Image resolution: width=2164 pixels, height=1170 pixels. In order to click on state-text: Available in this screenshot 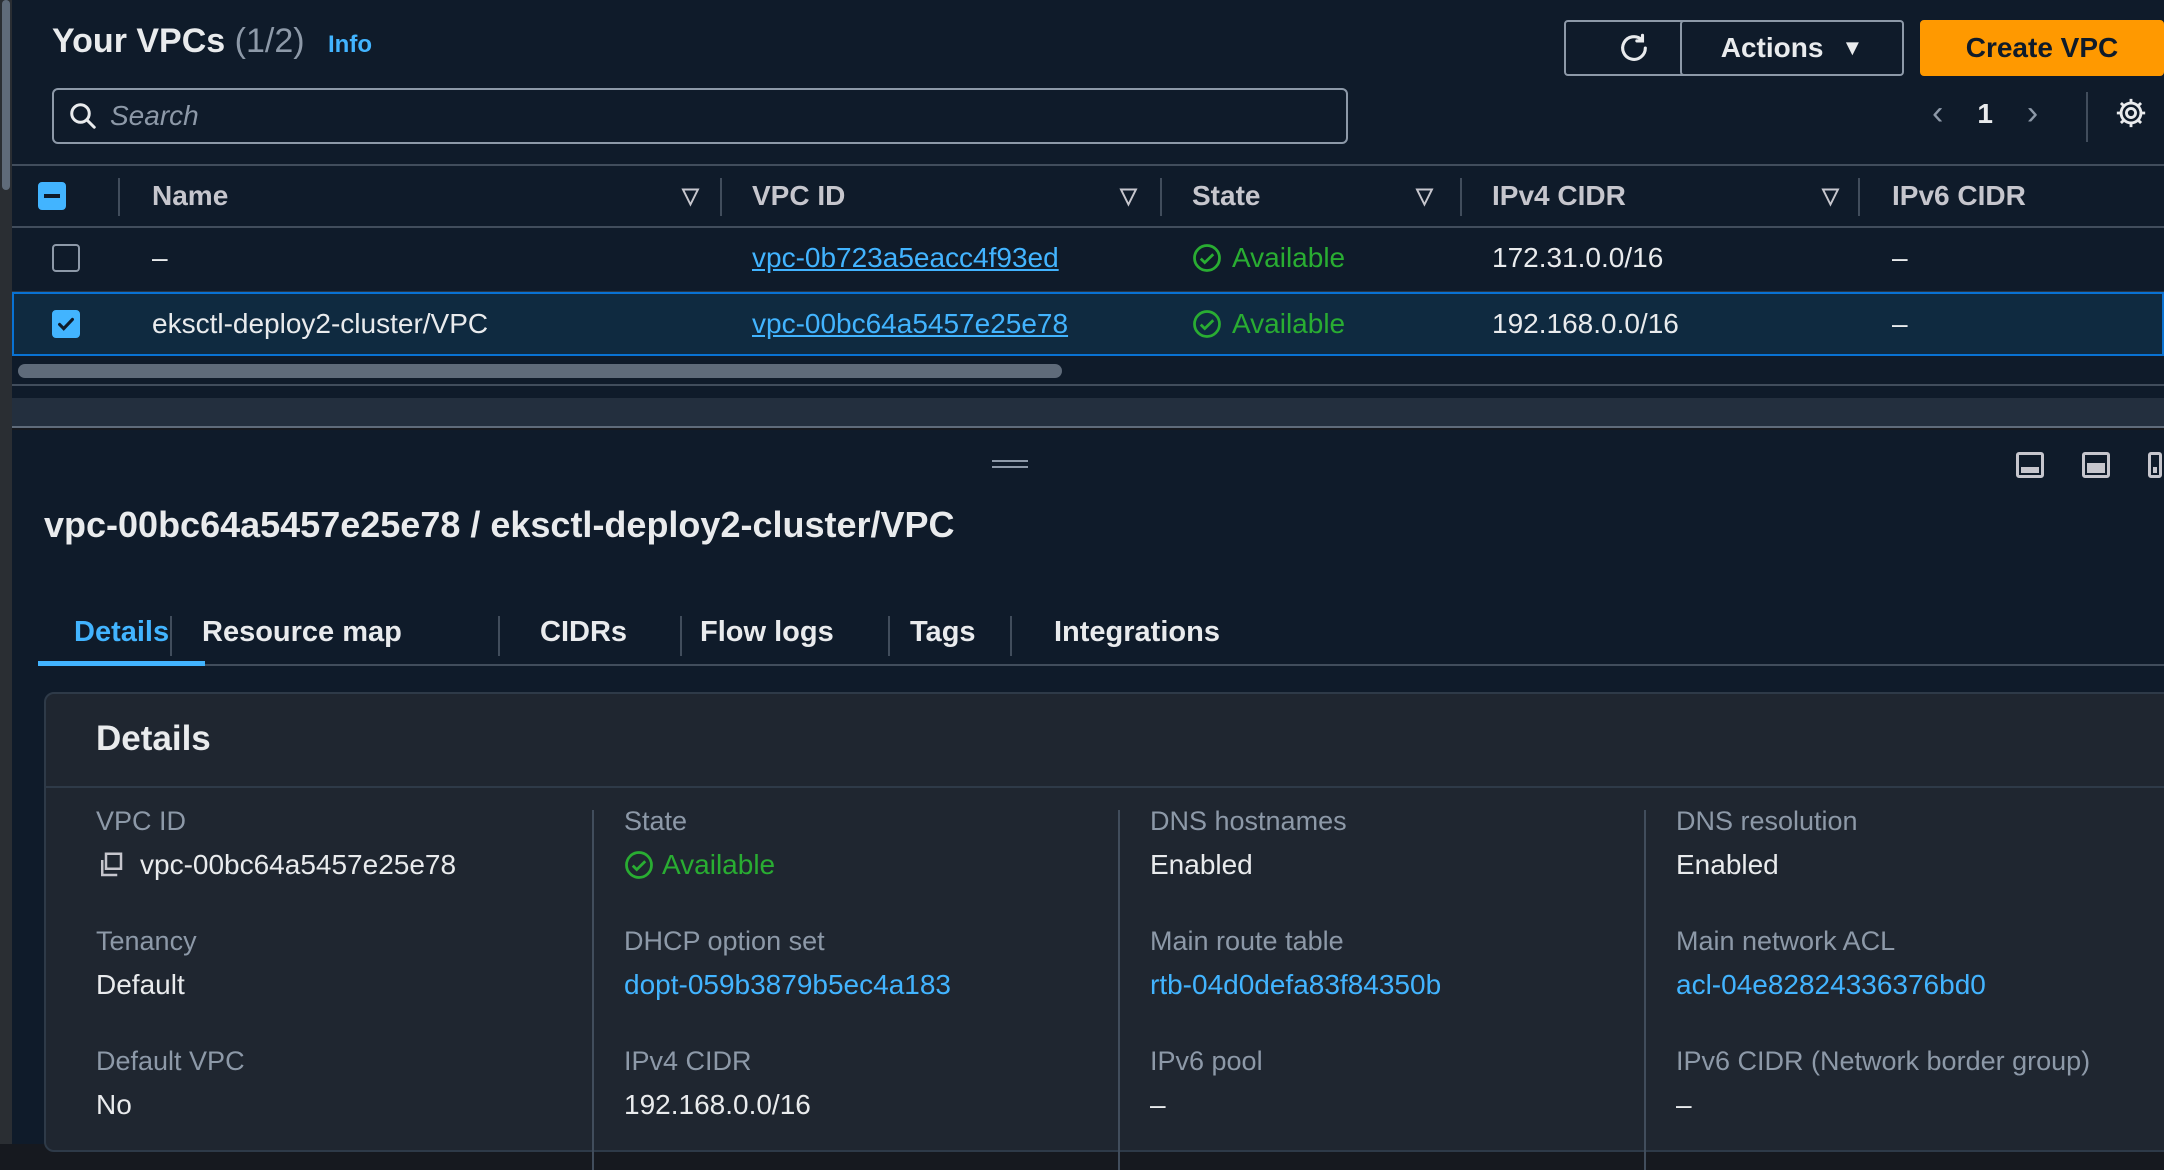, I will do `click(1289, 257)`.